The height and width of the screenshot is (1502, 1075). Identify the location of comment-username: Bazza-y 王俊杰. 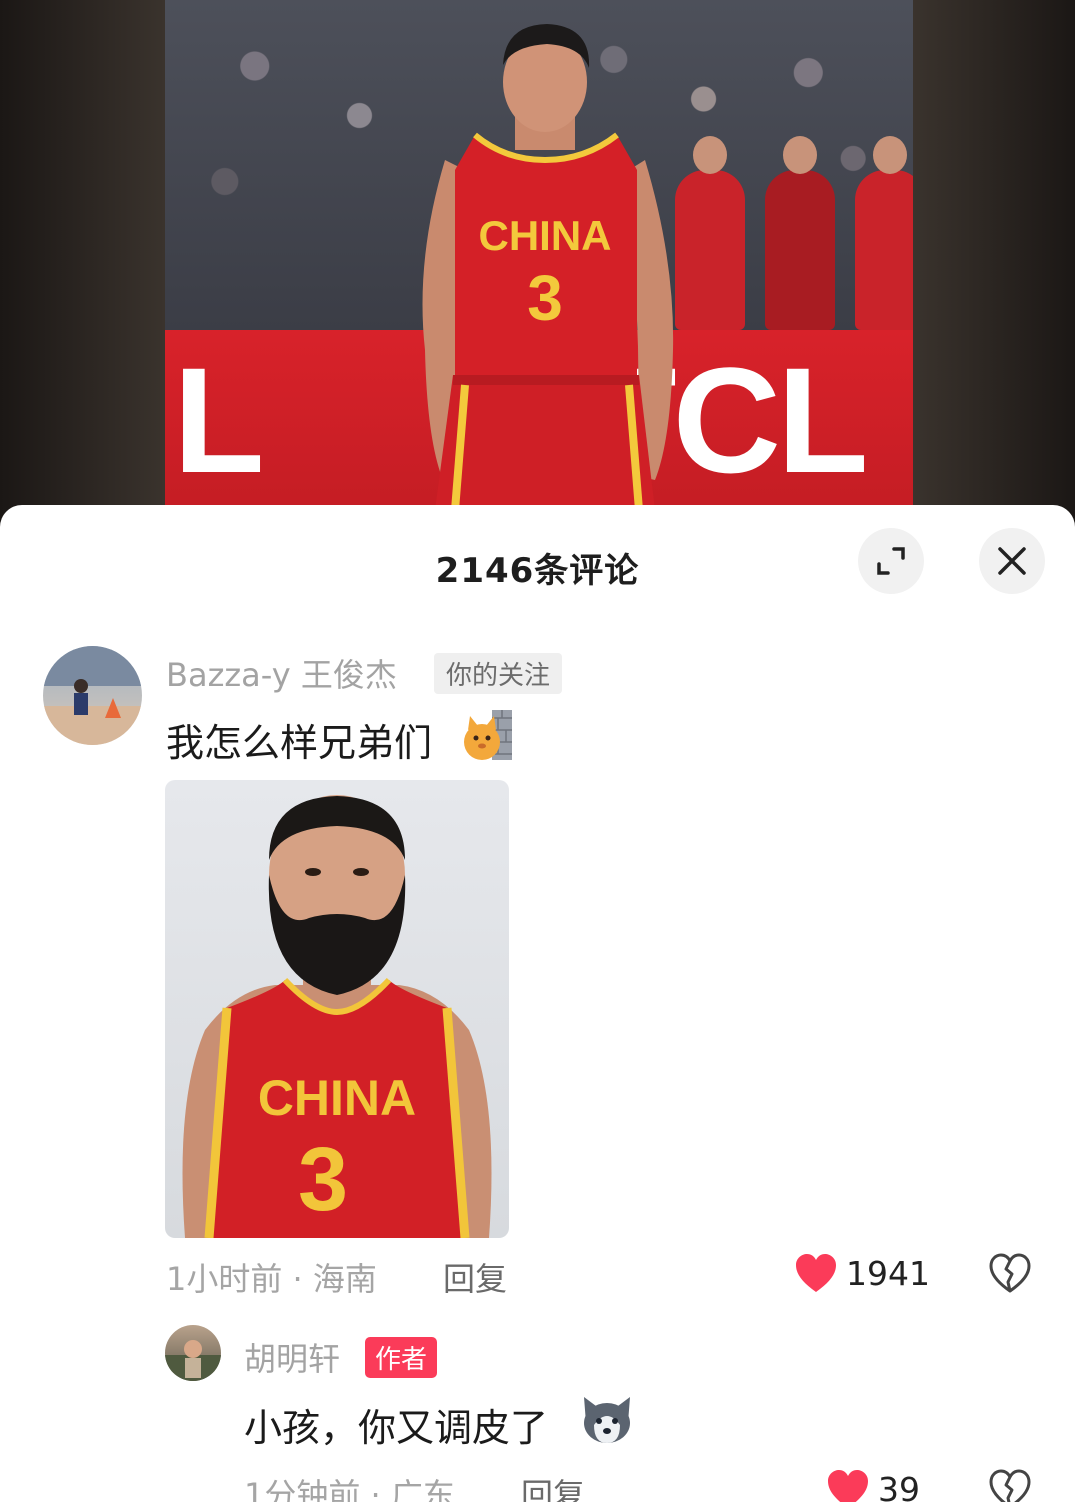
(281, 673).